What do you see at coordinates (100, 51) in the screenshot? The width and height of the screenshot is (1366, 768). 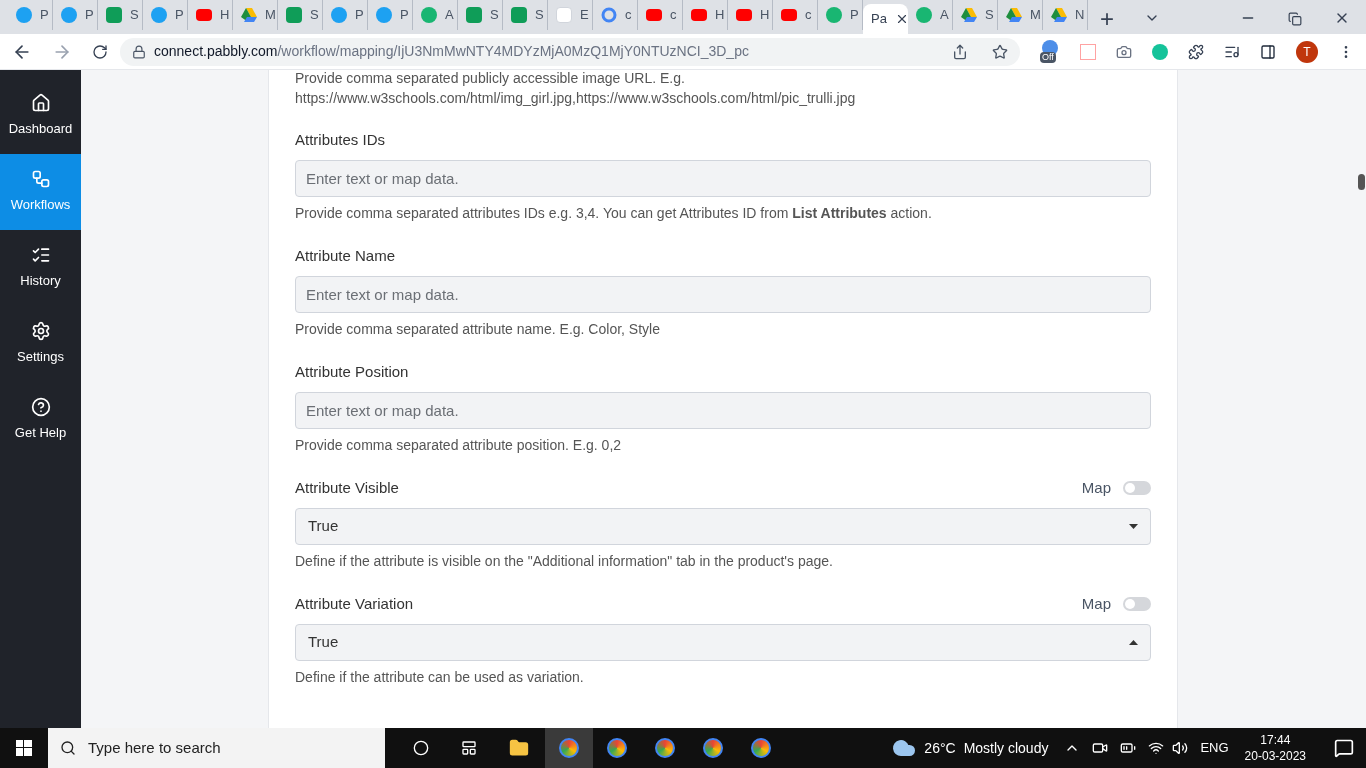 I see `reload-icon` at bounding box center [100, 51].